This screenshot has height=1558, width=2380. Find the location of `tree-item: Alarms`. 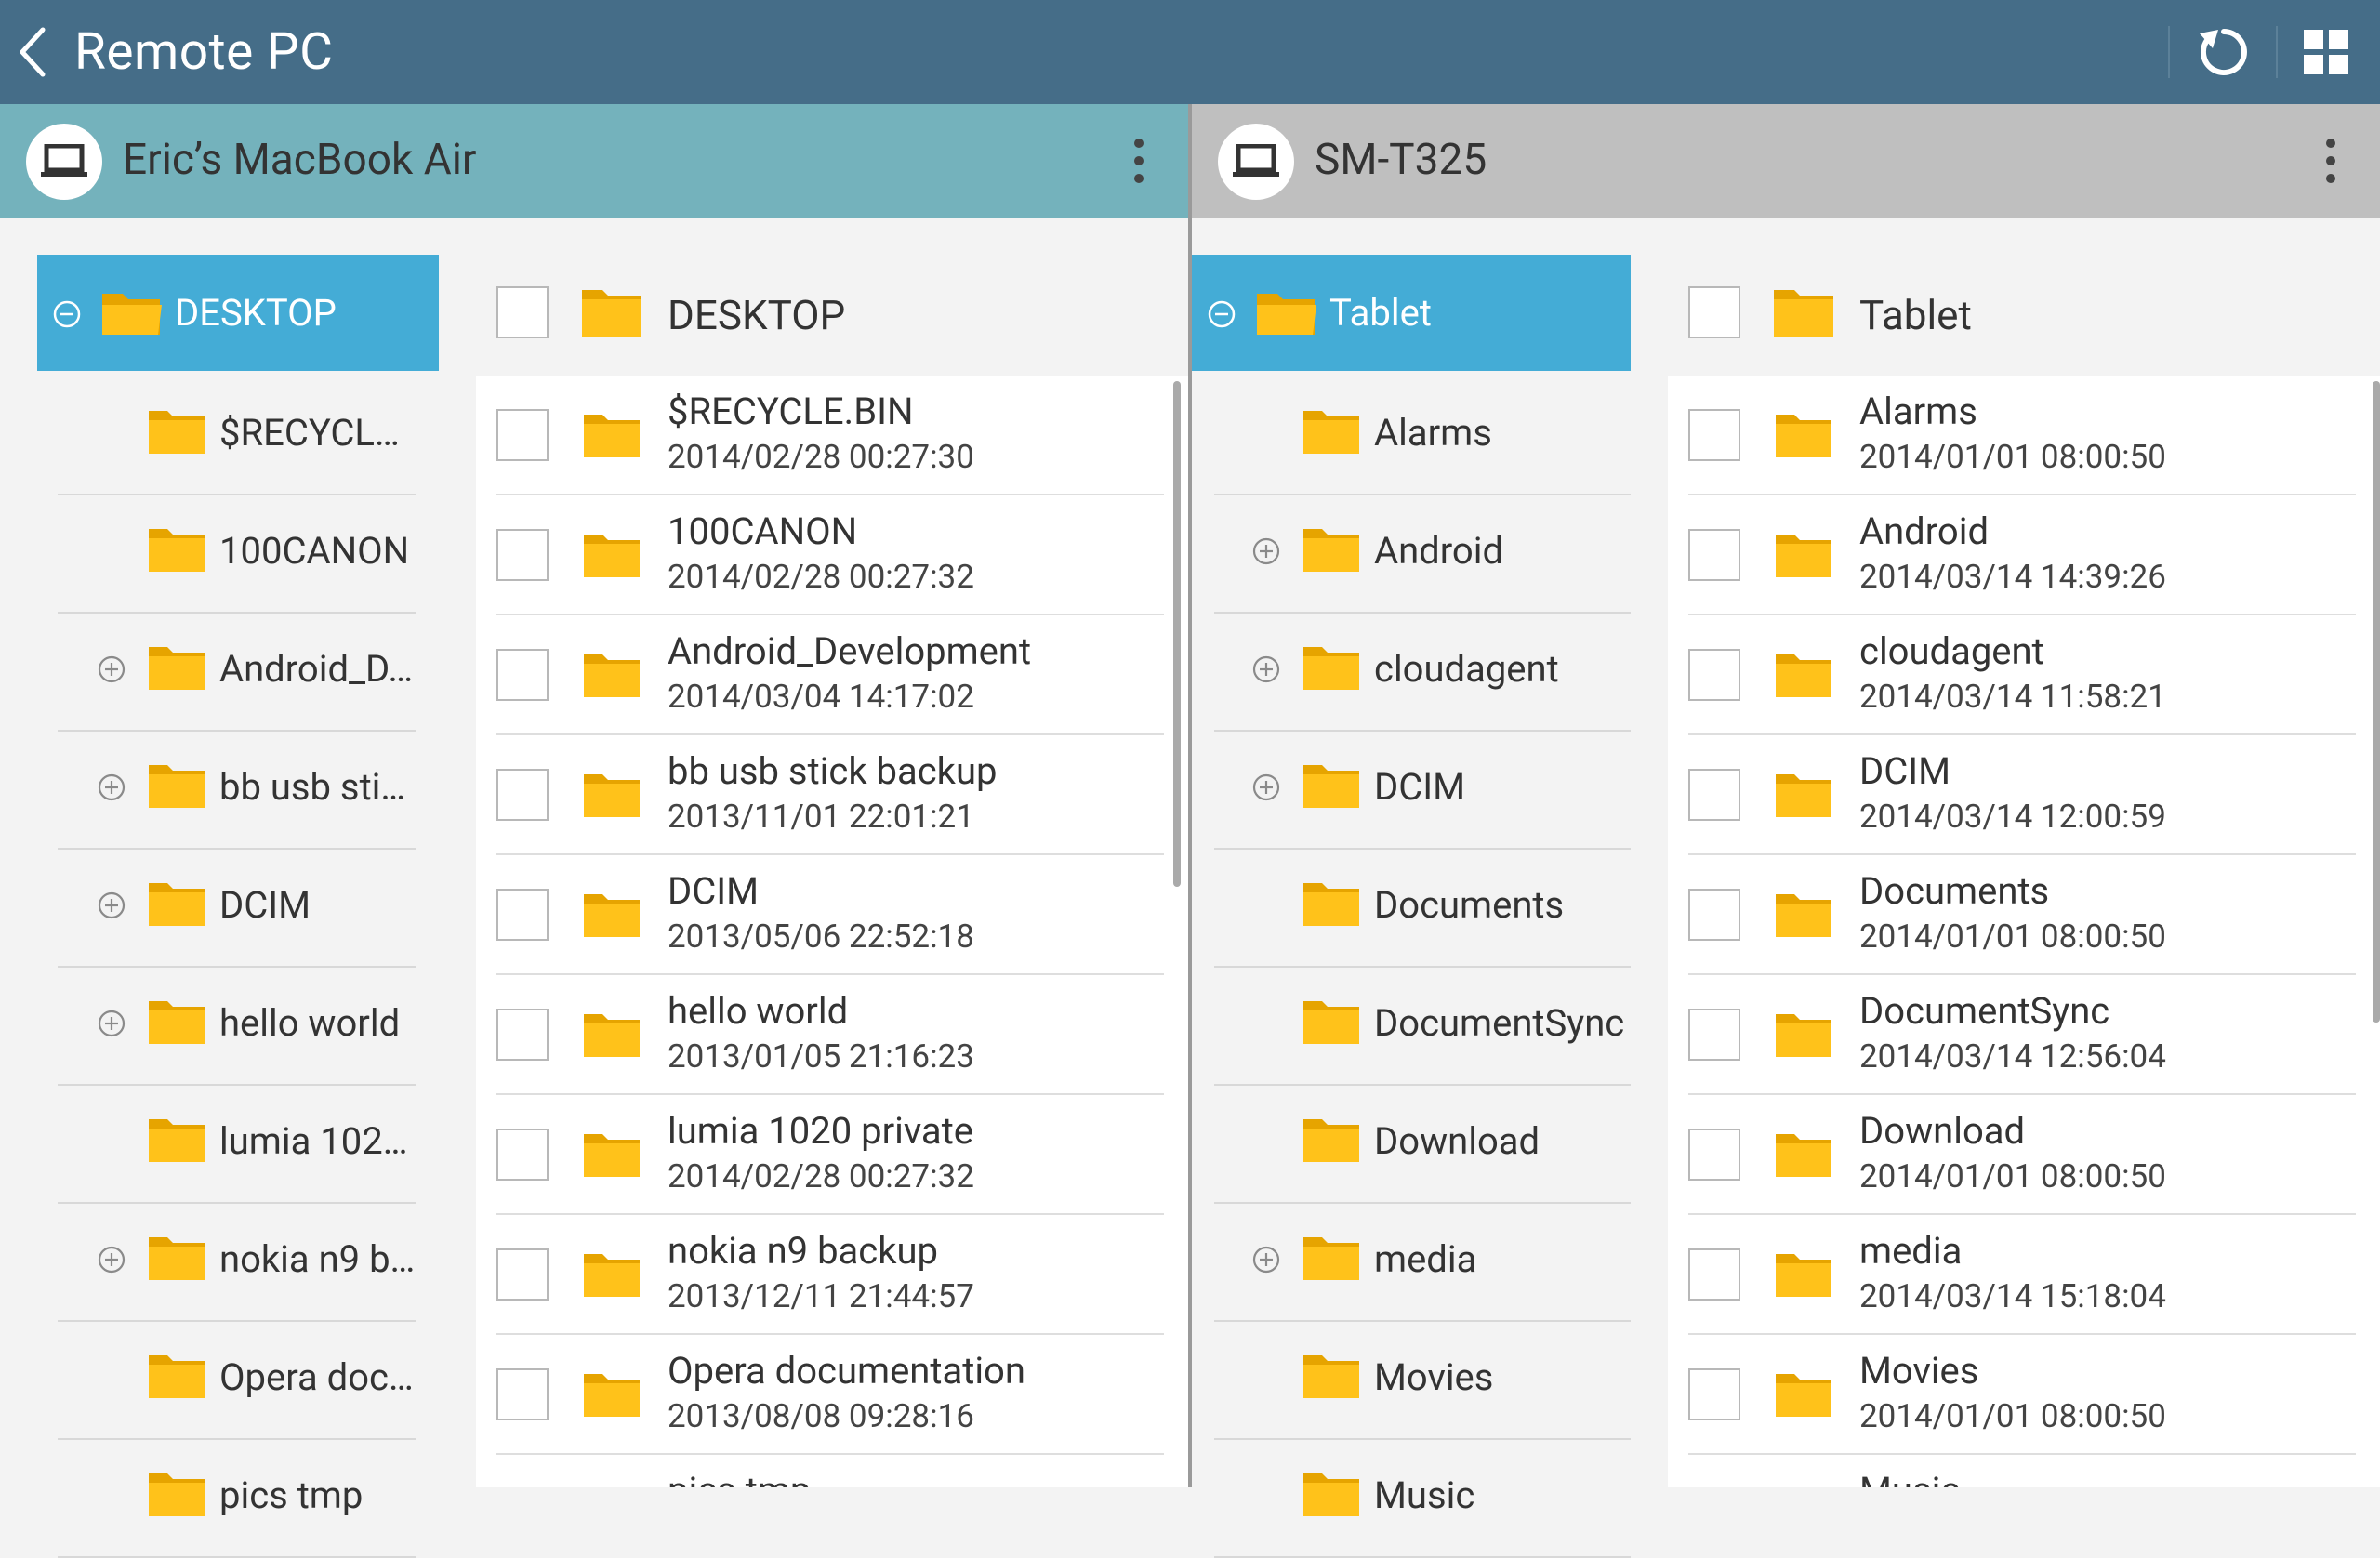

tree-item: Alarms is located at coordinates (1422, 435).